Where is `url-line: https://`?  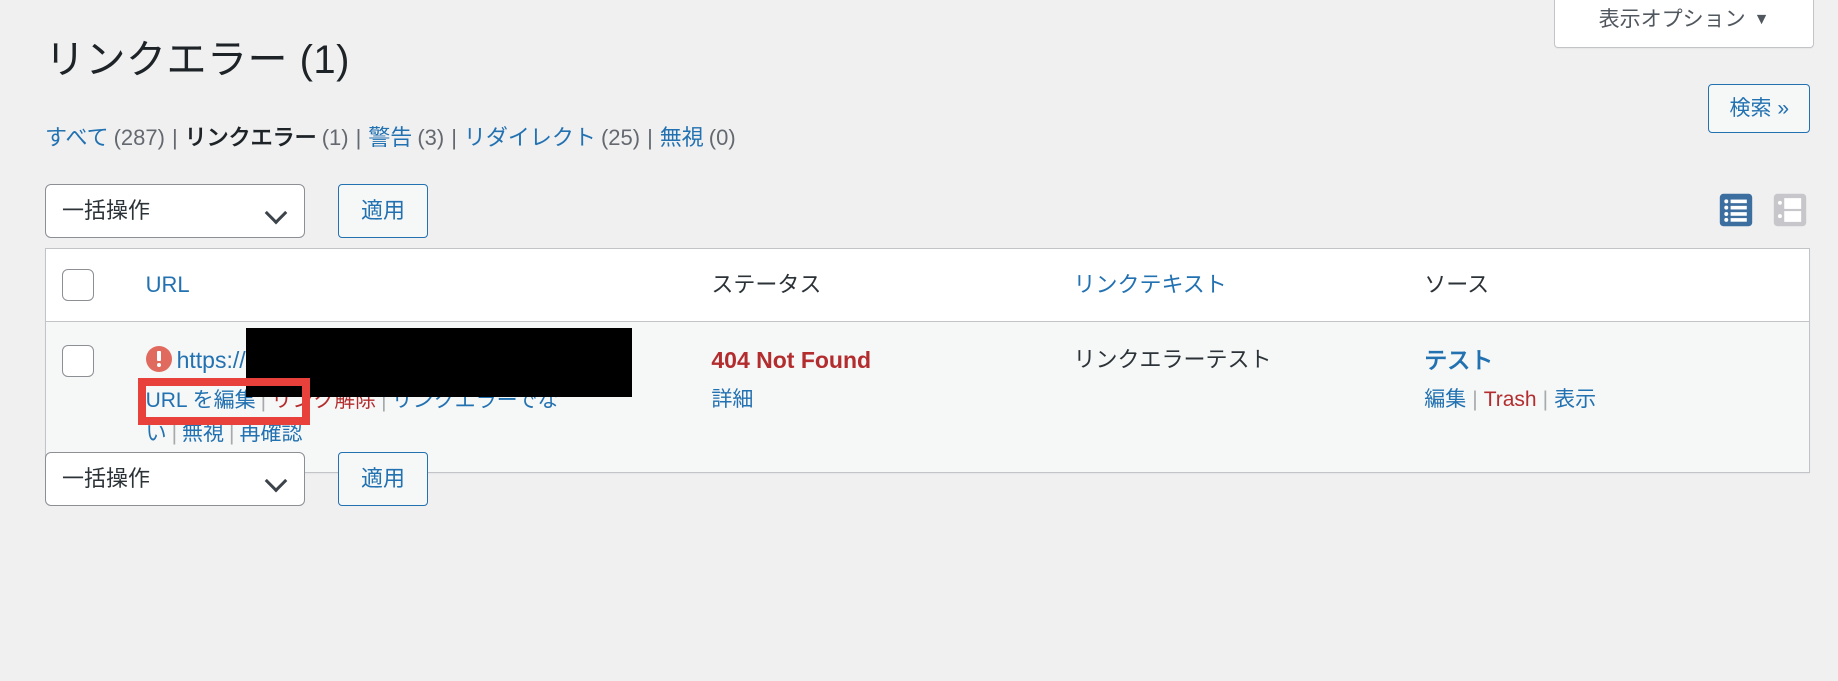 url-line: https:// is located at coordinates (428, 362).